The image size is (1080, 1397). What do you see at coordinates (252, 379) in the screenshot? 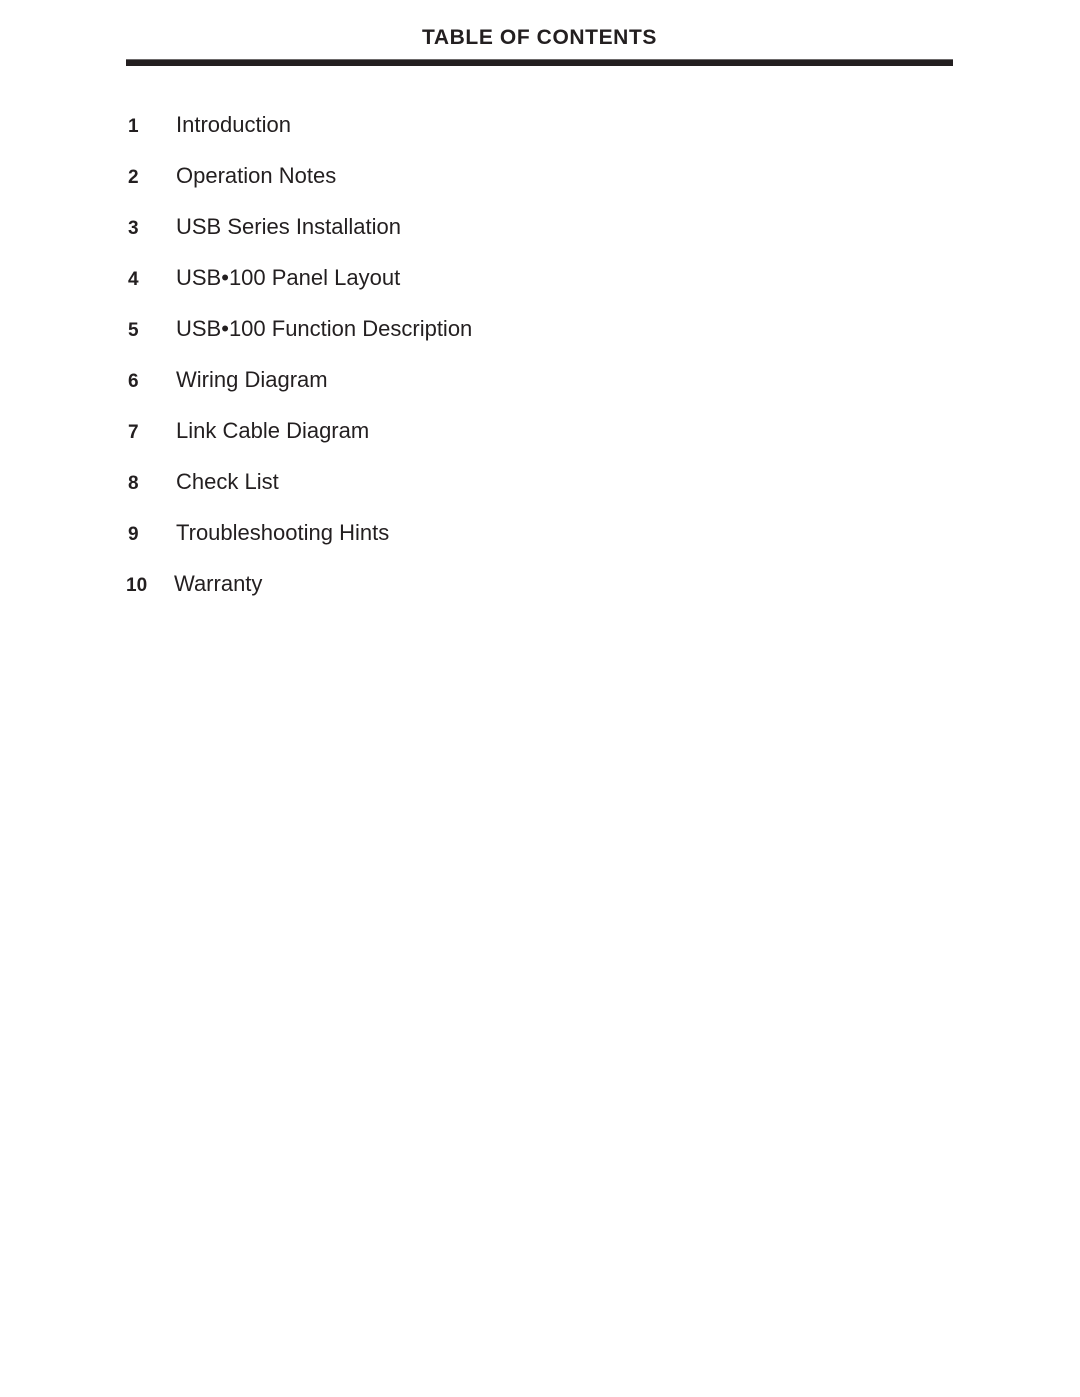
I see `toc-entry-label: Wiring Diagram` at bounding box center [252, 379].